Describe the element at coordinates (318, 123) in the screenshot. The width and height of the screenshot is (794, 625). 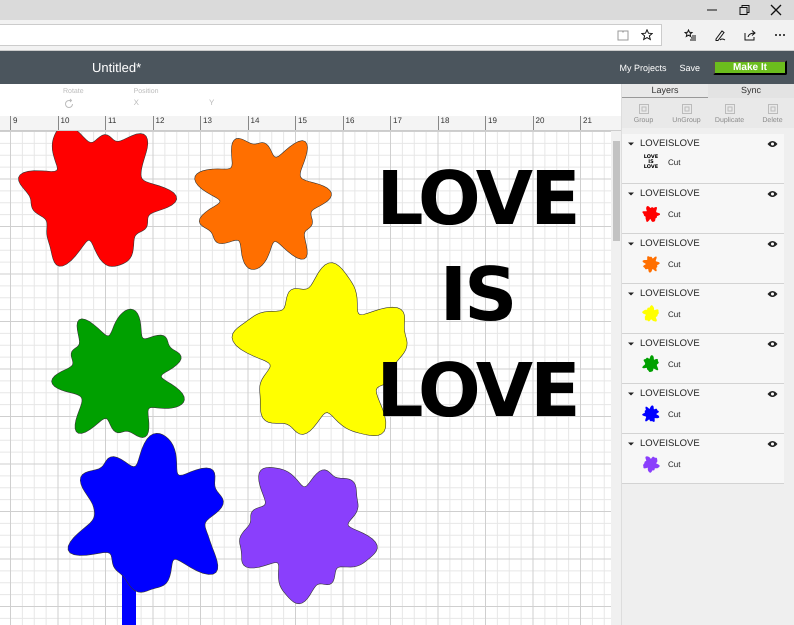
I see `ruler-number: 15` at that location.